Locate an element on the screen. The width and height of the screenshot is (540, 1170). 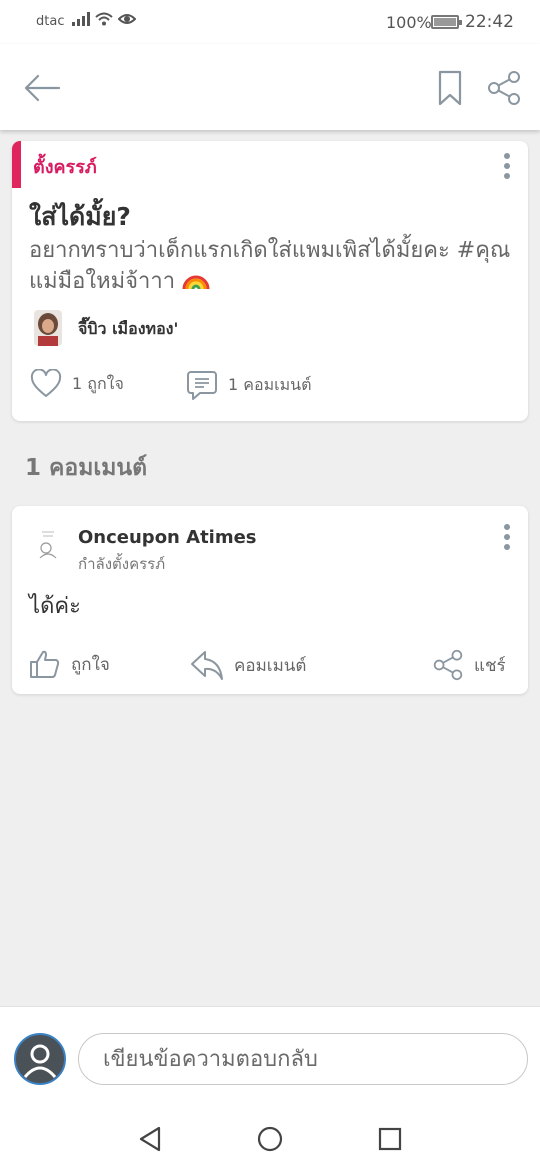
arrow-left-icon is located at coordinates (42, 88).